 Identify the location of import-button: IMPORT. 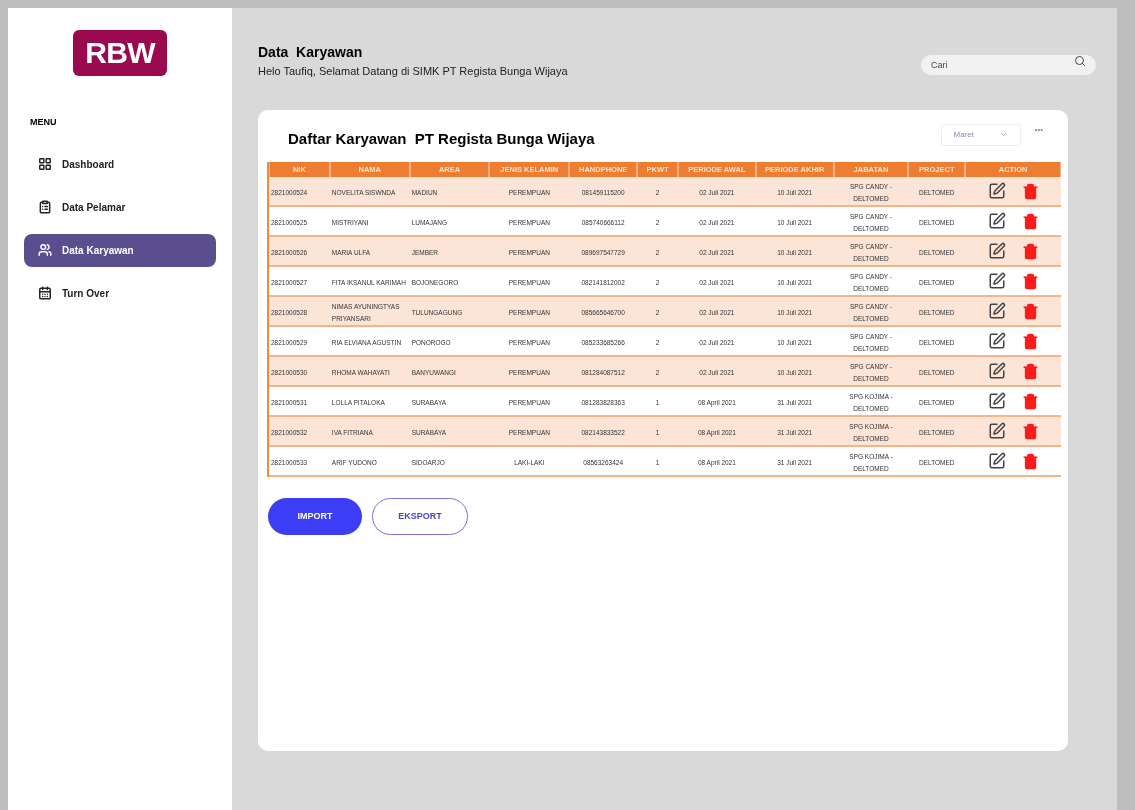
(315, 516).